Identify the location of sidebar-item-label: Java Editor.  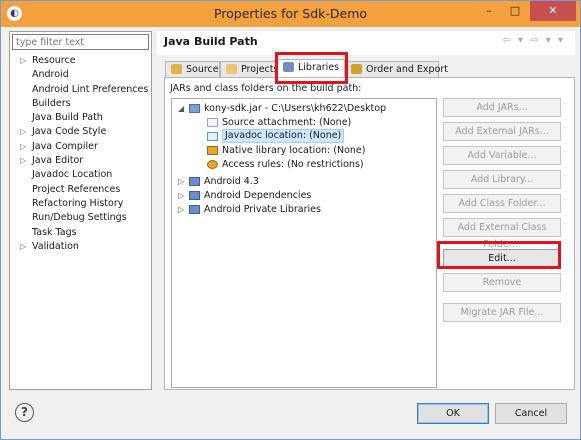
(58, 161).